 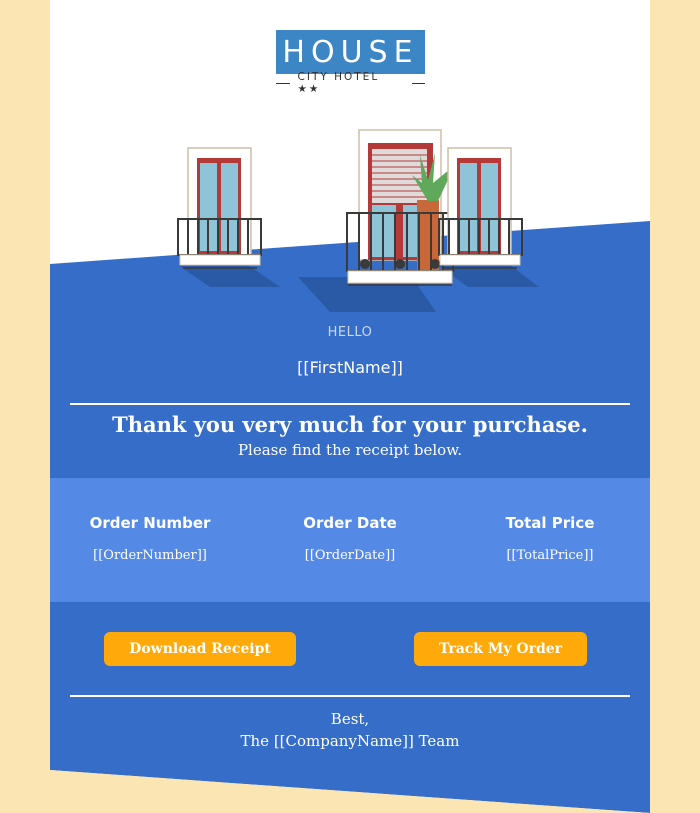 I want to click on top-divider, so click(x=350, y=404).